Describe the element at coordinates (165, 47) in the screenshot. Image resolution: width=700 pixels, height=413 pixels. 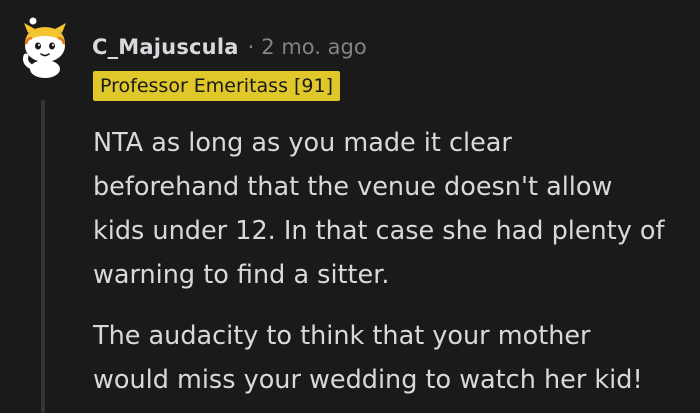
I see `username-link: C_Majuscula` at that location.